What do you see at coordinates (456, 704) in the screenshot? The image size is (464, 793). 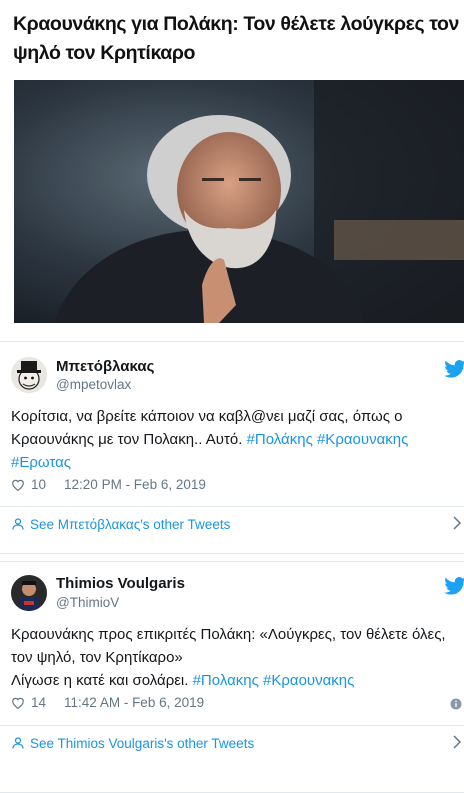 I see `info-icon` at bounding box center [456, 704].